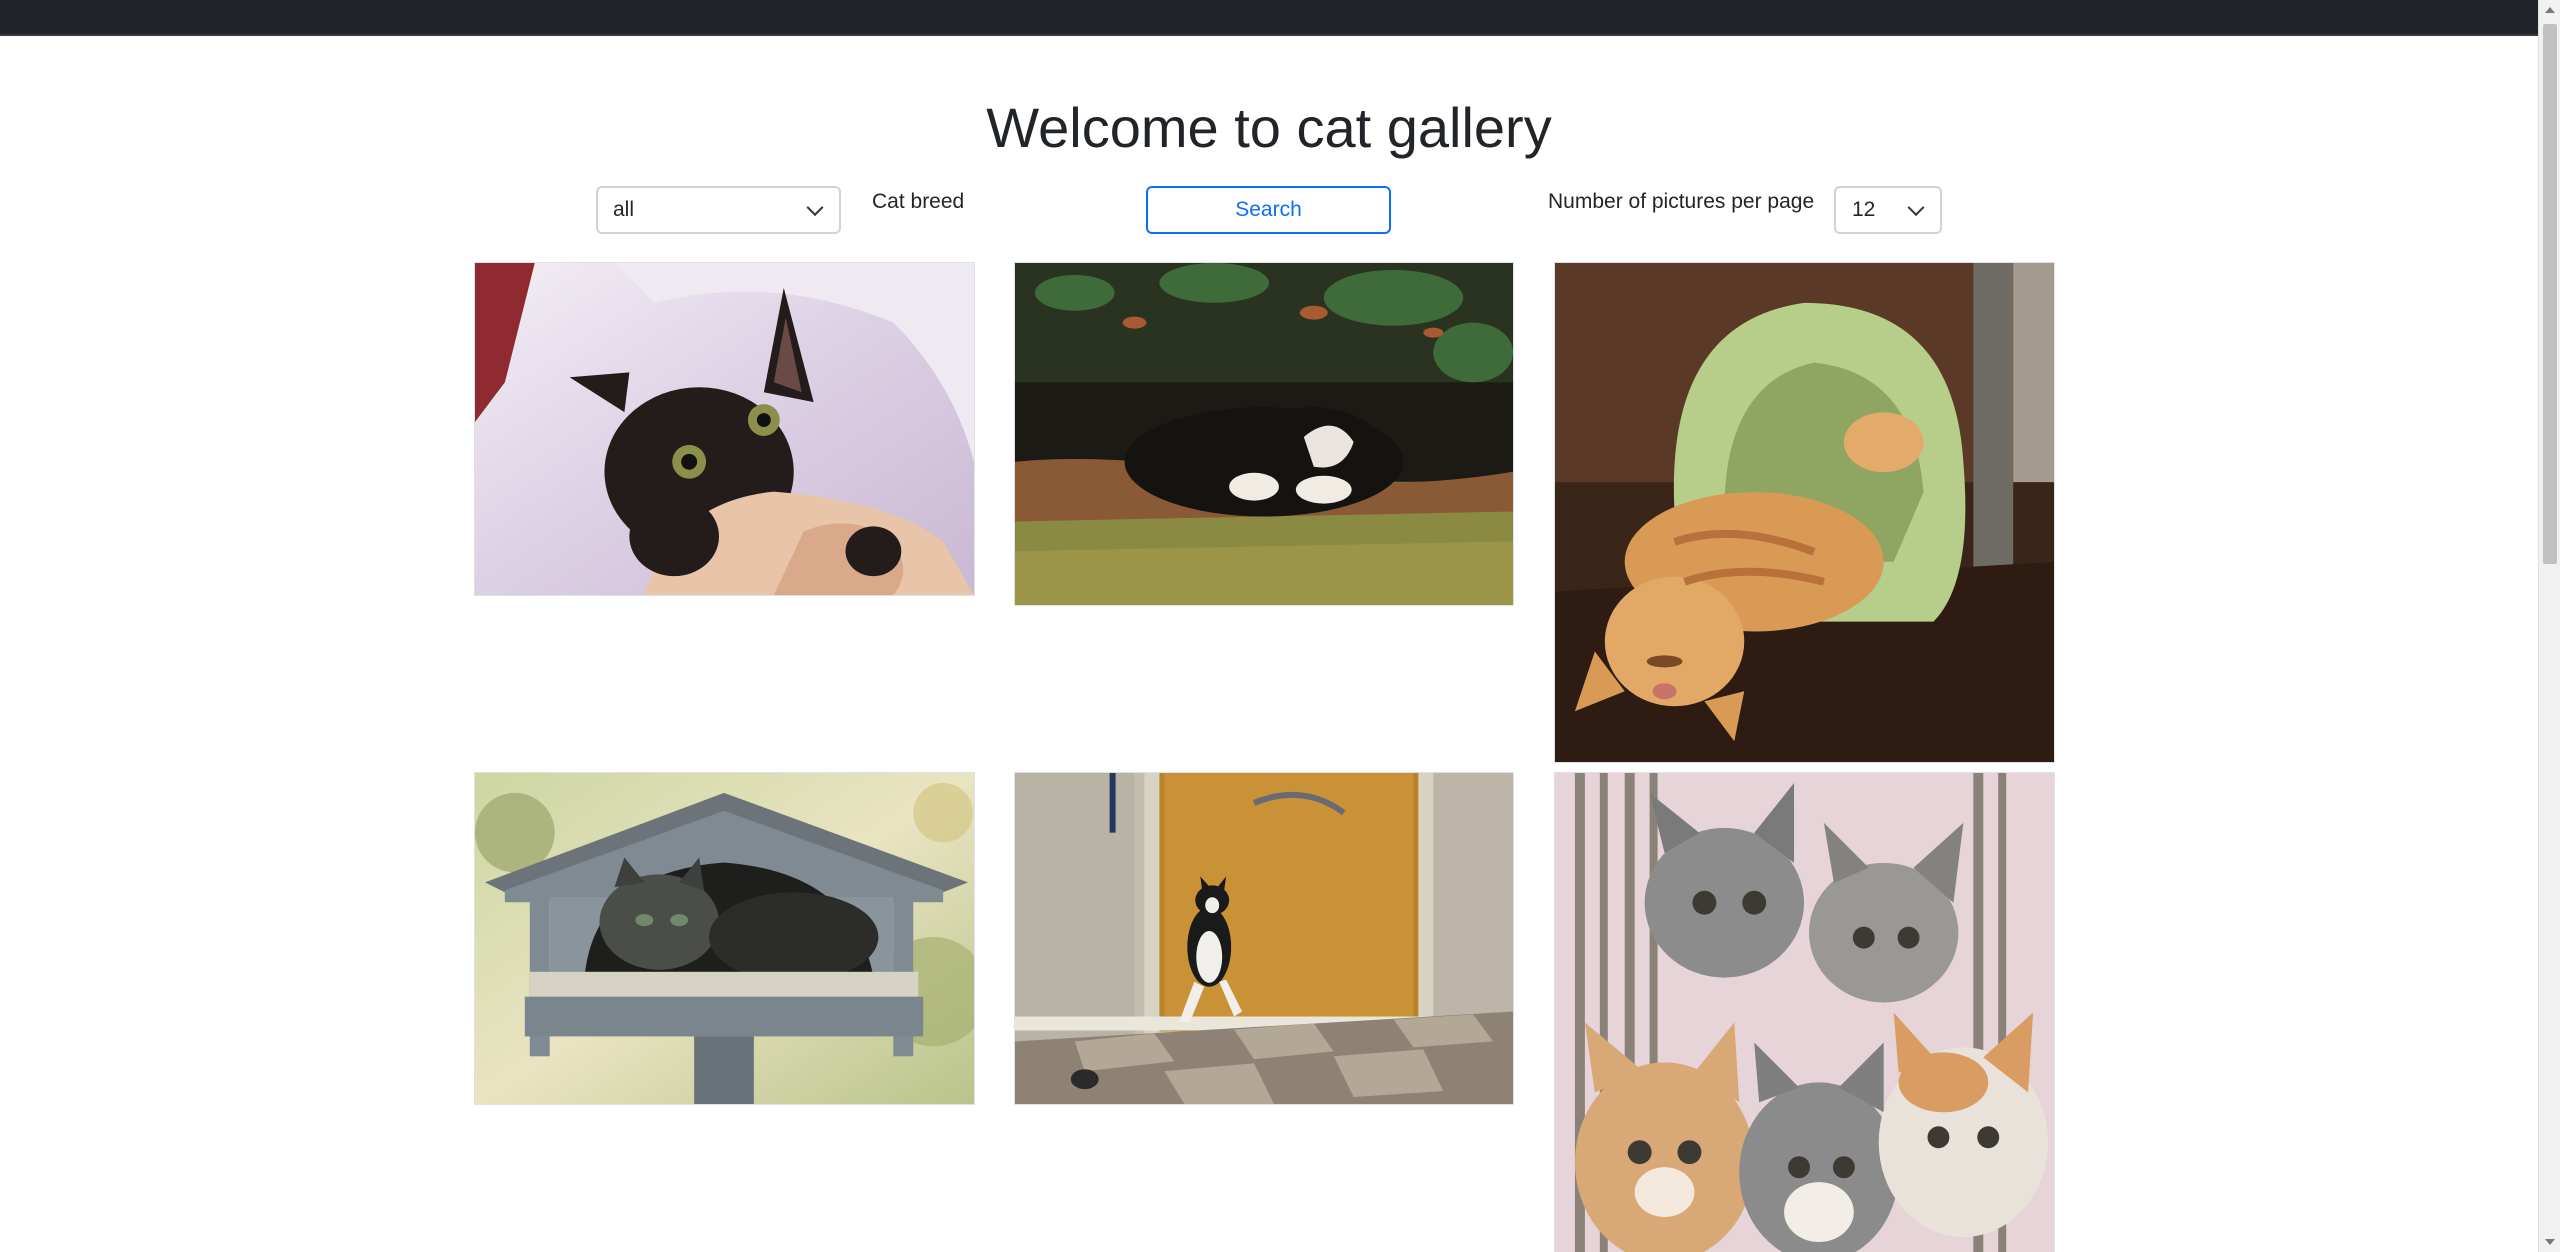 Image resolution: width=2560 pixels, height=1252 pixels. I want to click on scroll-up-arrow-icon, so click(2549, 10).